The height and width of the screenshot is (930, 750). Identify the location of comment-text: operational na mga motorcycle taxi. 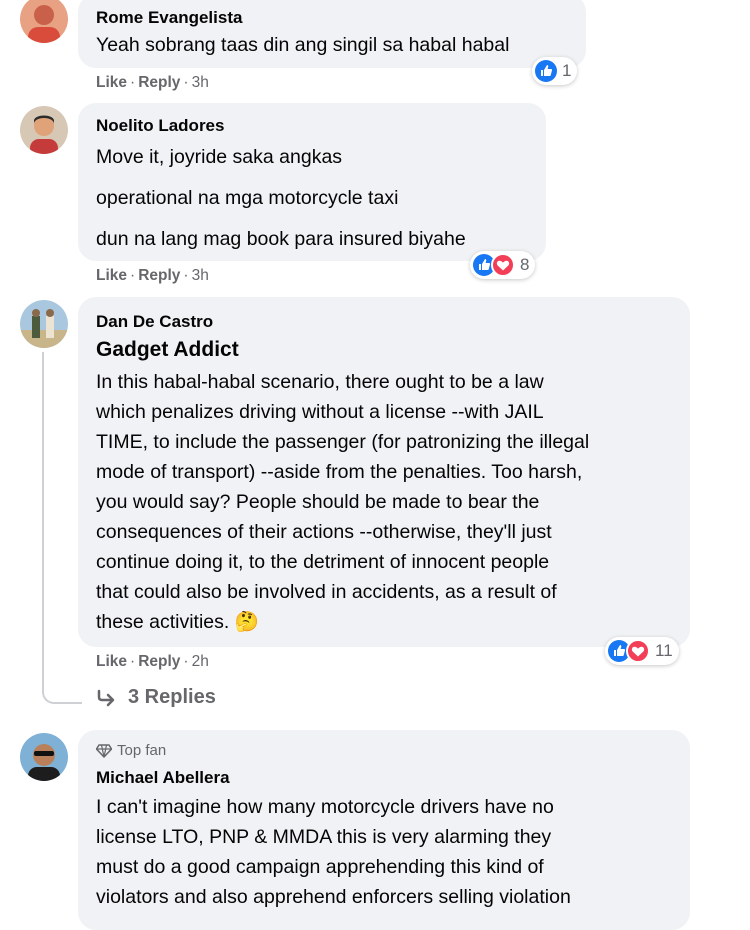
(247, 198).